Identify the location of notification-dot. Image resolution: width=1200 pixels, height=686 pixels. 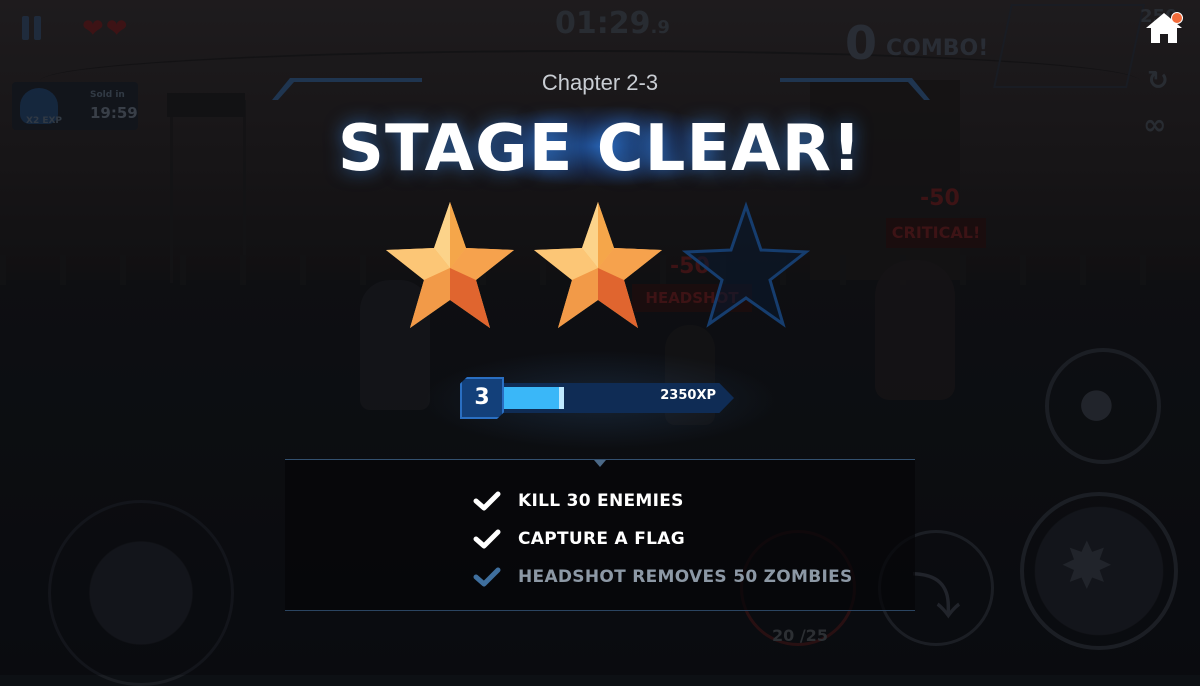
(1177, 18).